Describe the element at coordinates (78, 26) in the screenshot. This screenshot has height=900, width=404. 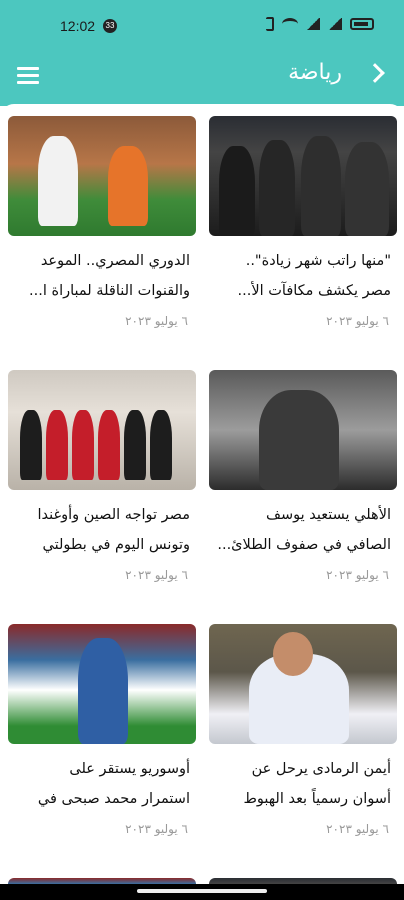
I see `status-time: 12:02` at that location.